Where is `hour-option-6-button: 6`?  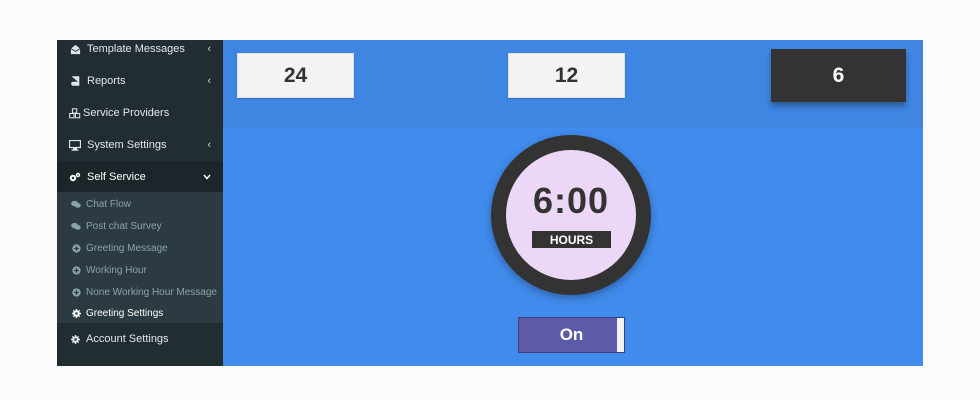
hour-option-6-button: 6 is located at coordinates (838, 75).